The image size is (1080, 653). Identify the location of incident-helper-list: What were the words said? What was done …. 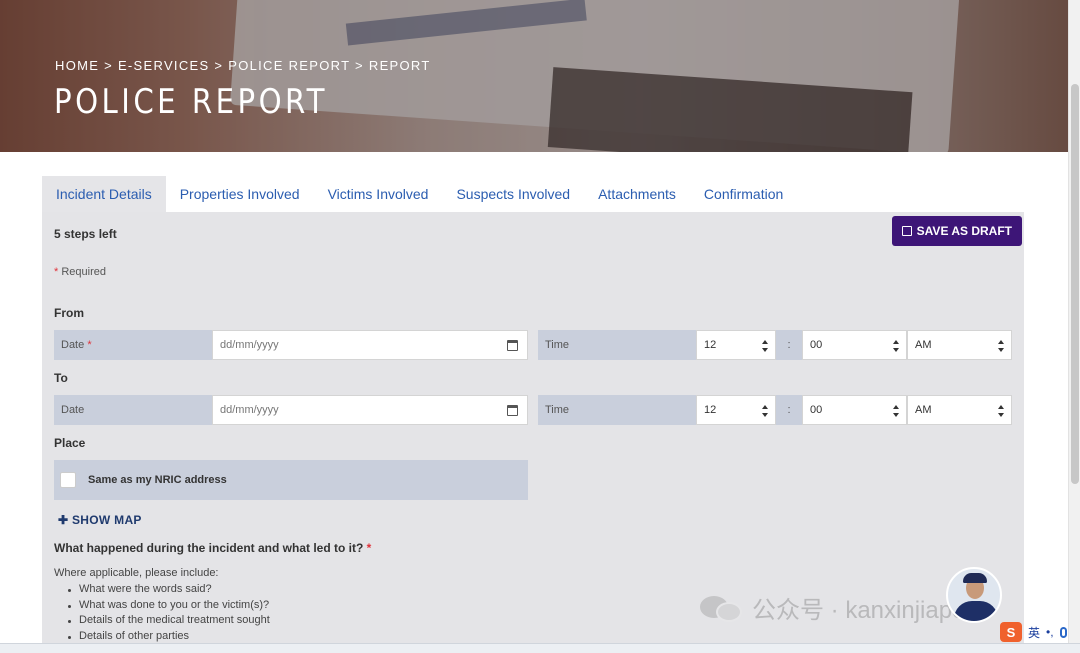
(168, 614).